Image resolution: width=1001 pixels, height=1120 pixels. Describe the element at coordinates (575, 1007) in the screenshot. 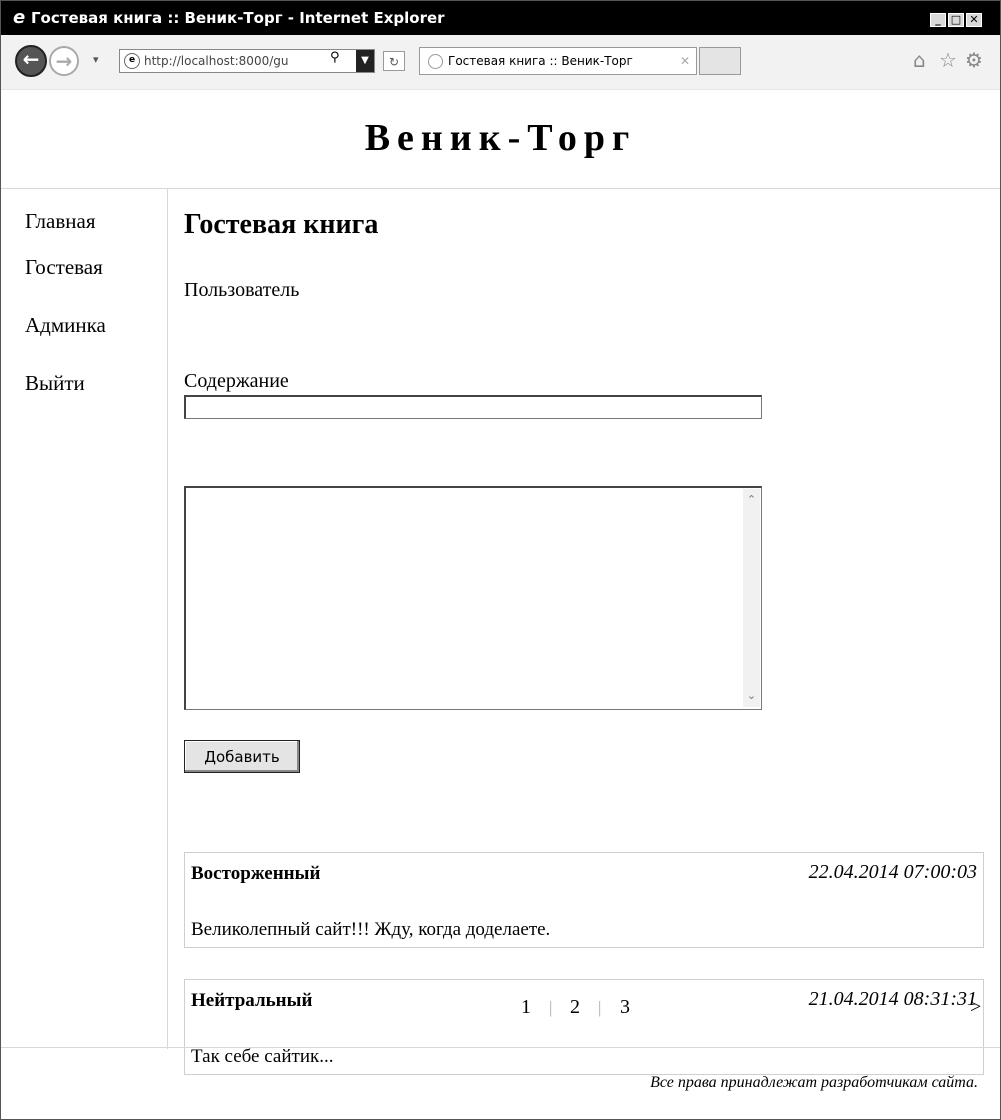

I see `page-link-2: 2` at that location.